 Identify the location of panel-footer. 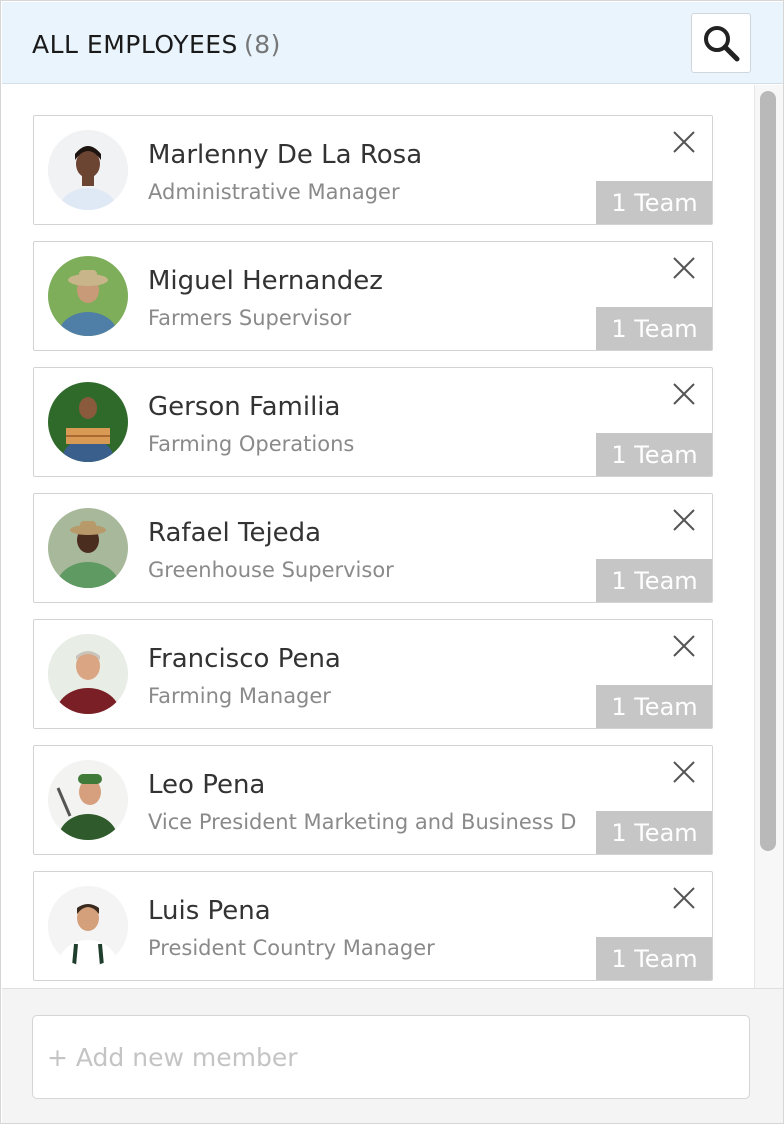
(392, 1055).